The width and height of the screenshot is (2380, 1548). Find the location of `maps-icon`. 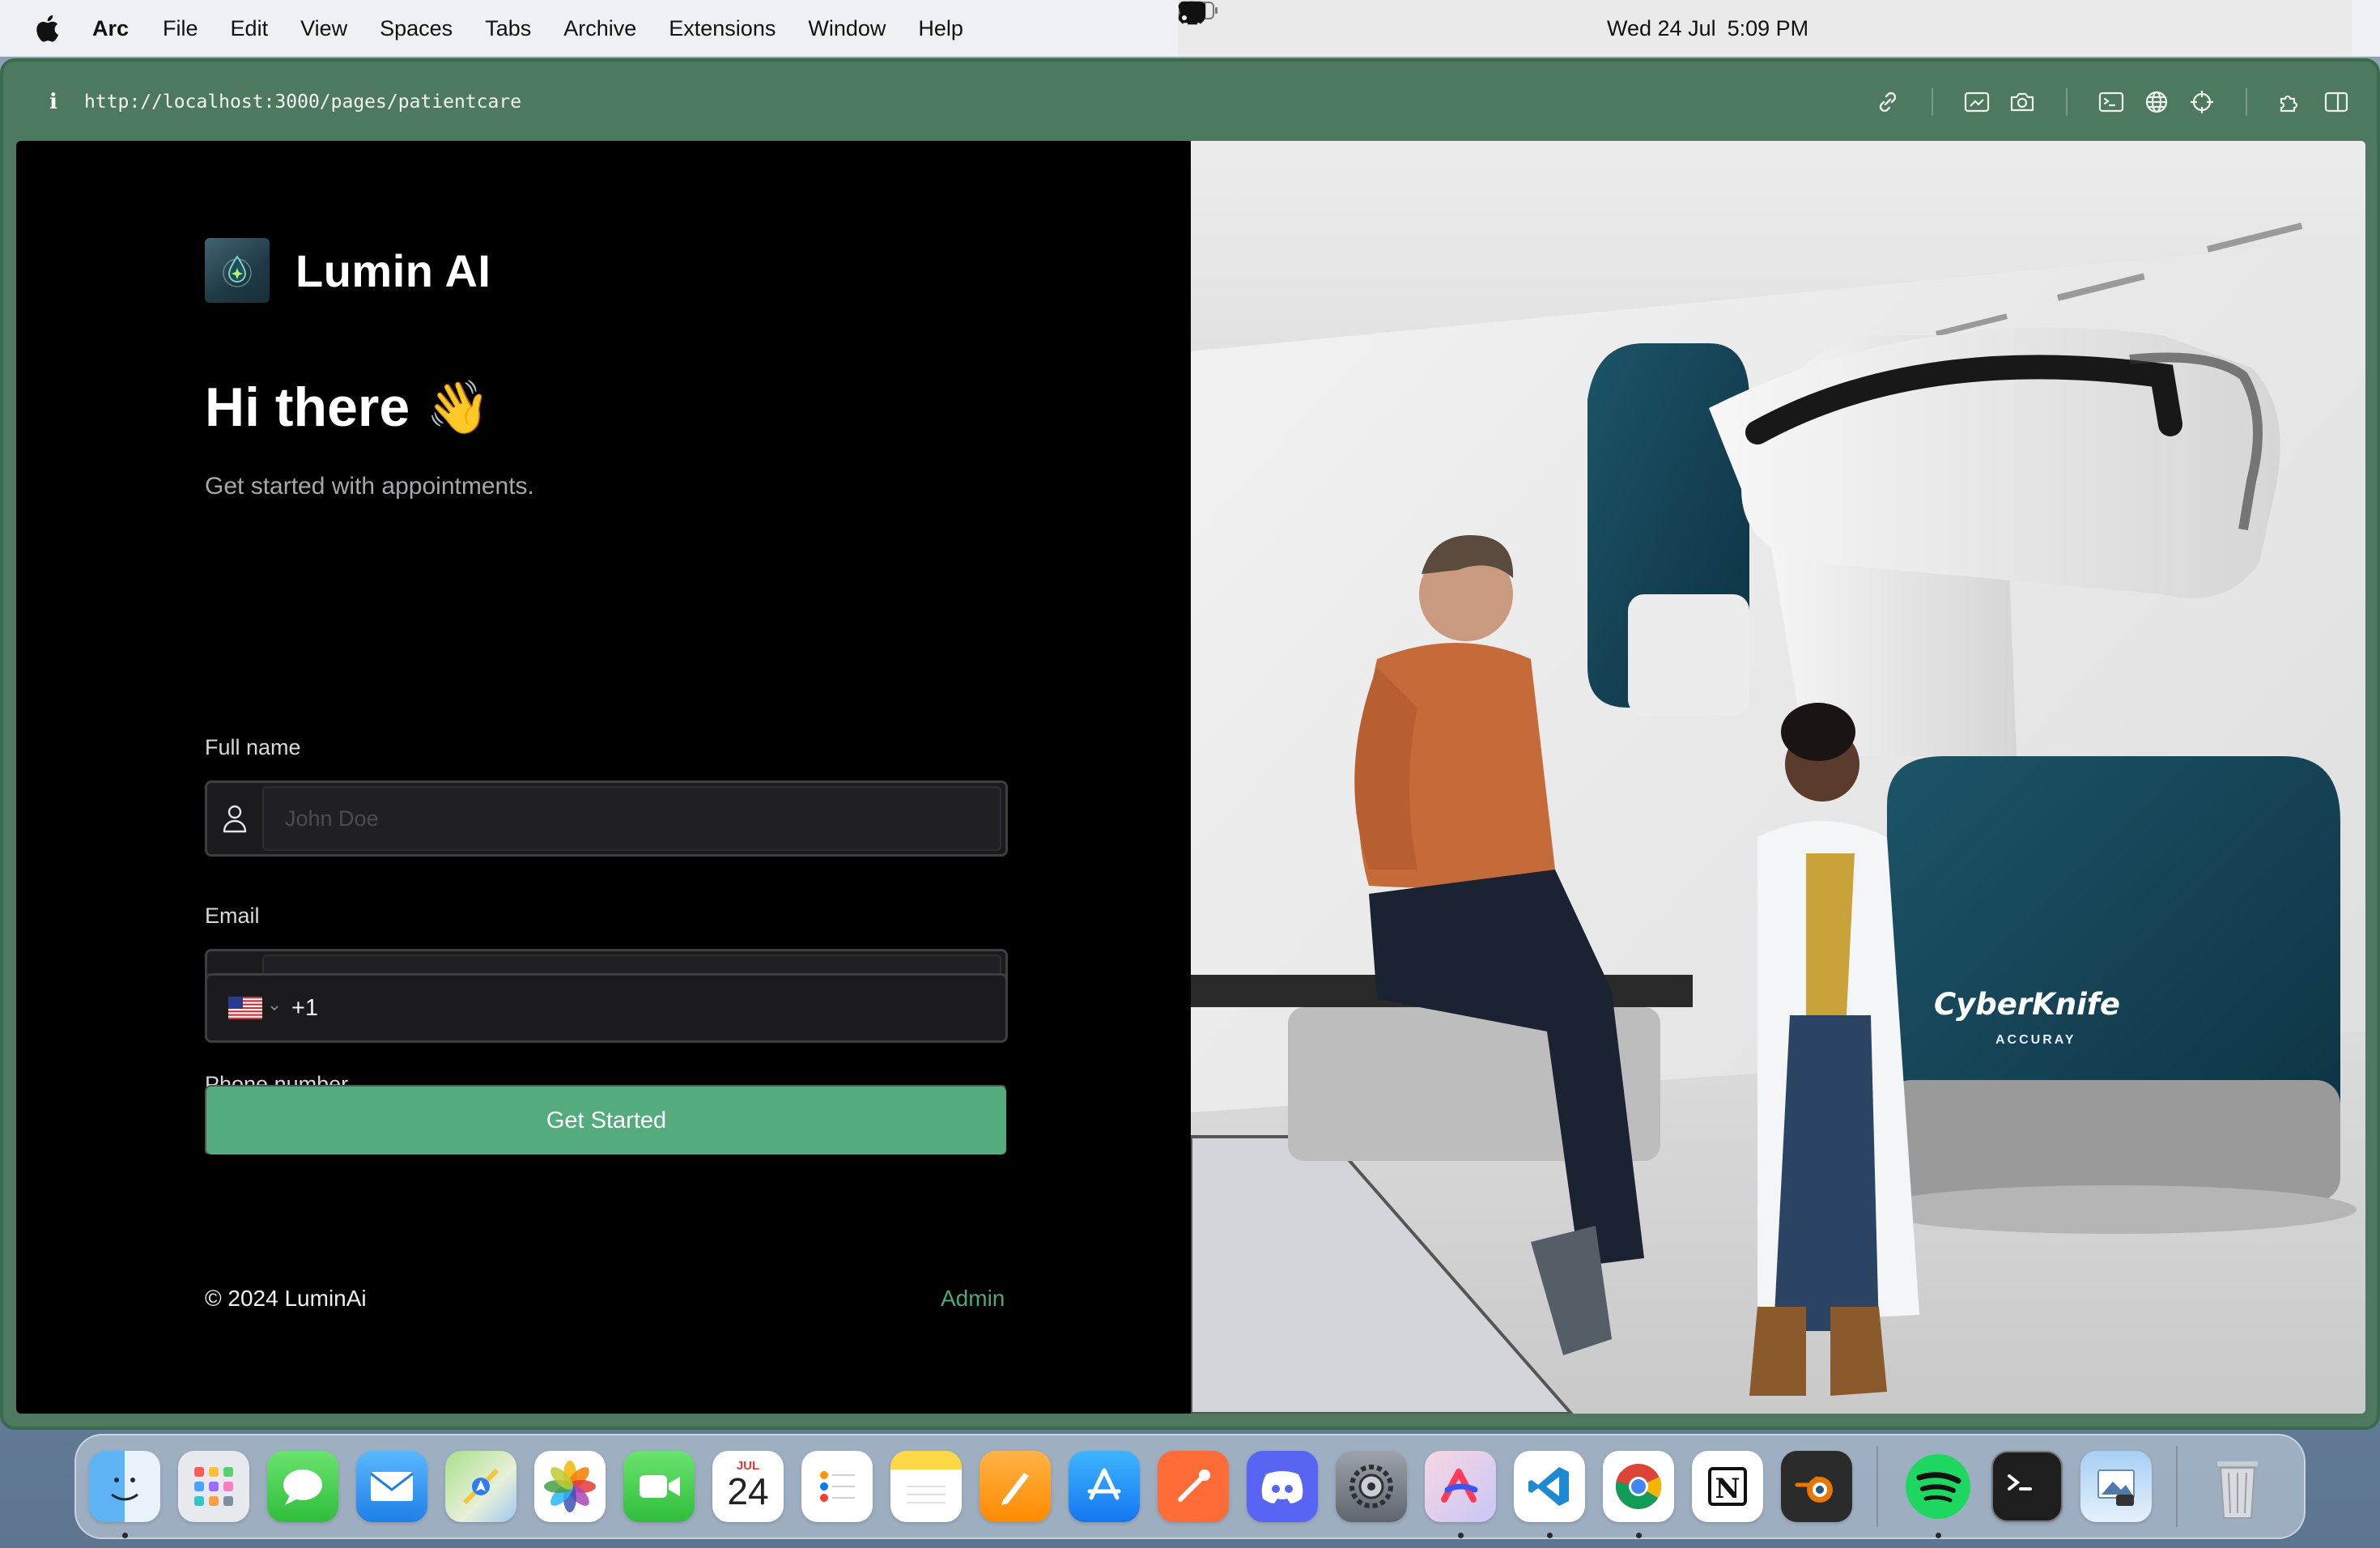

maps-icon is located at coordinates (481, 1486).